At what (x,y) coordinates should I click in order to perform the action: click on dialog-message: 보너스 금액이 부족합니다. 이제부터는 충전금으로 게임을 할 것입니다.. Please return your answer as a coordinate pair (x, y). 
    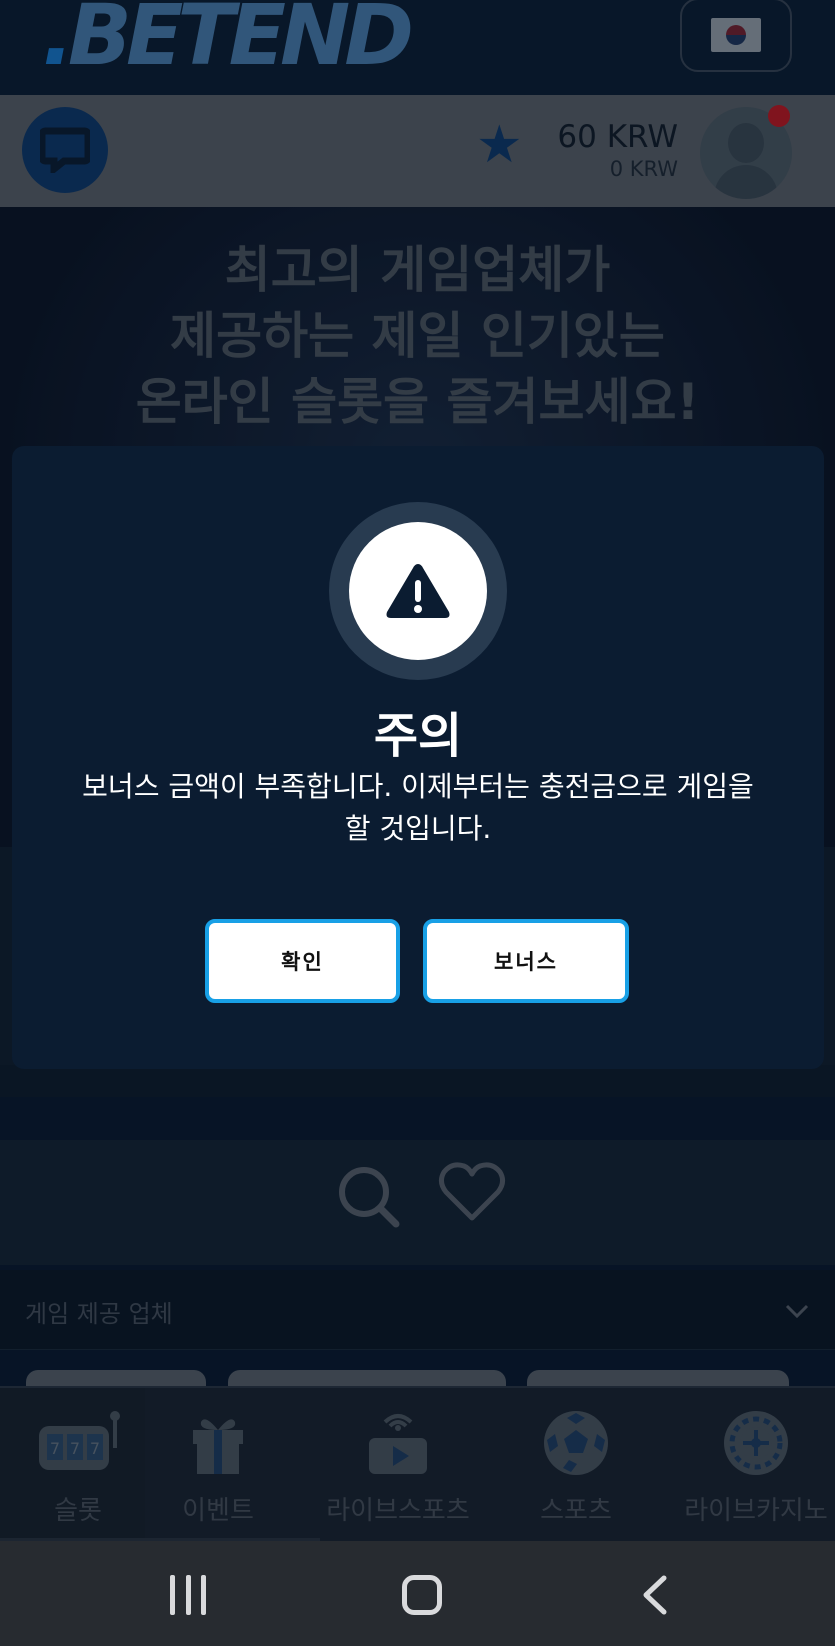
    Looking at the image, I should click on (418, 807).